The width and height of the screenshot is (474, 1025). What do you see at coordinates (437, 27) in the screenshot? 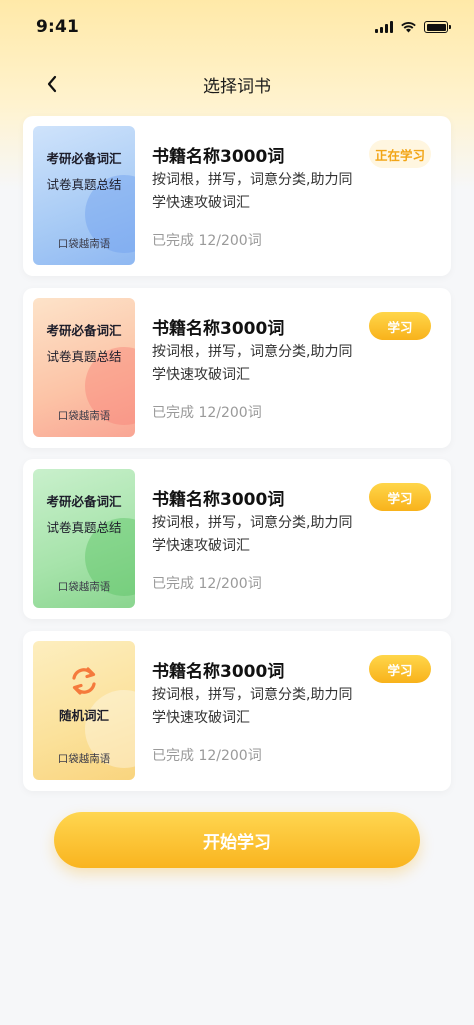
I see `battery-icon` at bounding box center [437, 27].